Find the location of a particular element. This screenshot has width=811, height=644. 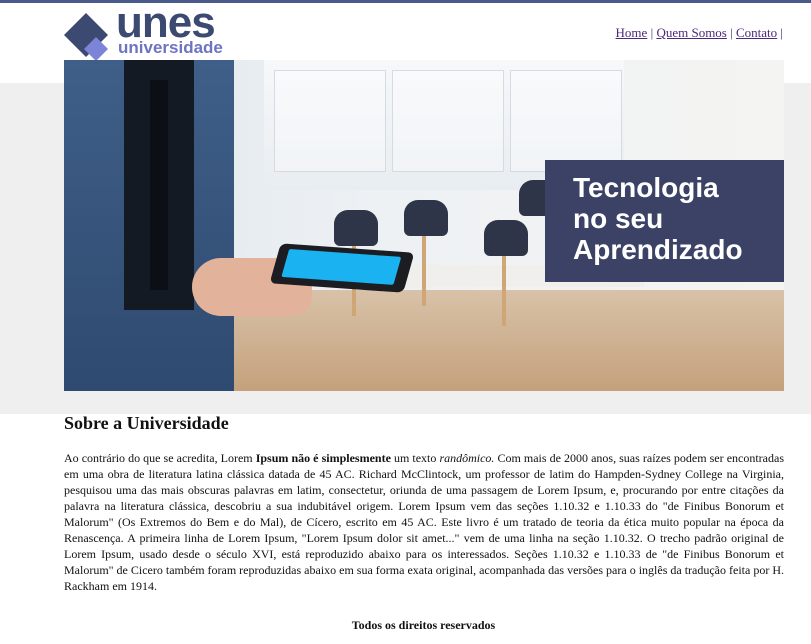

banner-caption-text: Tecnologia no seu Aprendizado is located at coordinates (658, 218).